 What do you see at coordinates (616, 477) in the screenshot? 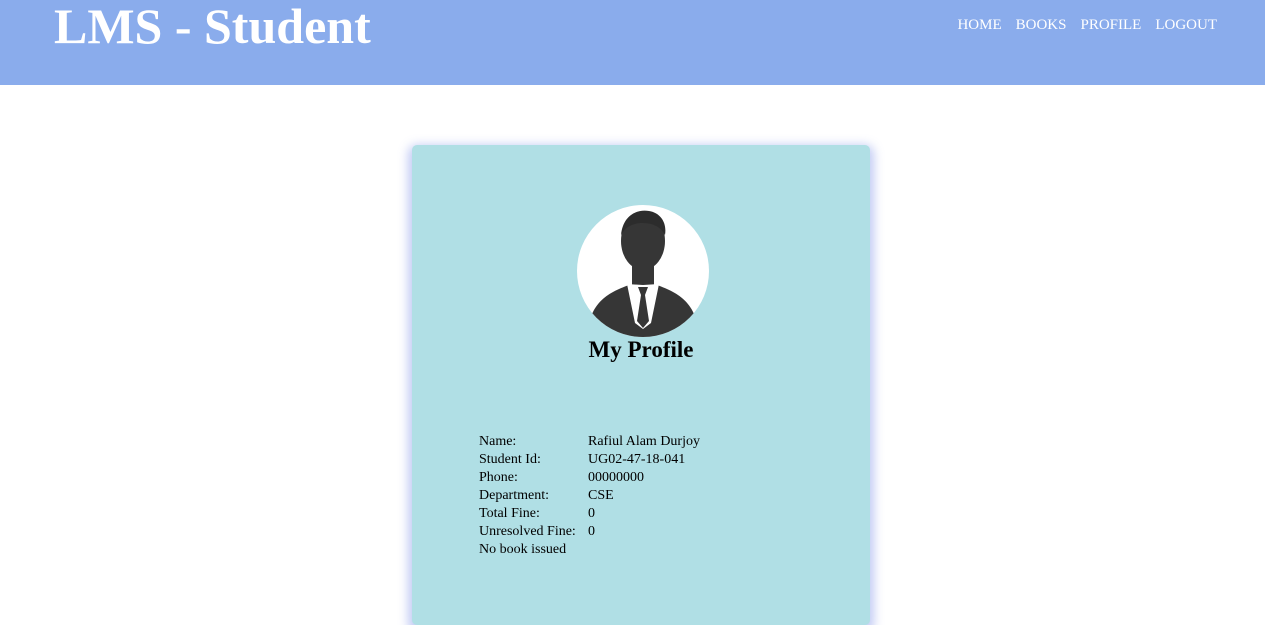
I see `phone-value: 00000000` at bounding box center [616, 477].